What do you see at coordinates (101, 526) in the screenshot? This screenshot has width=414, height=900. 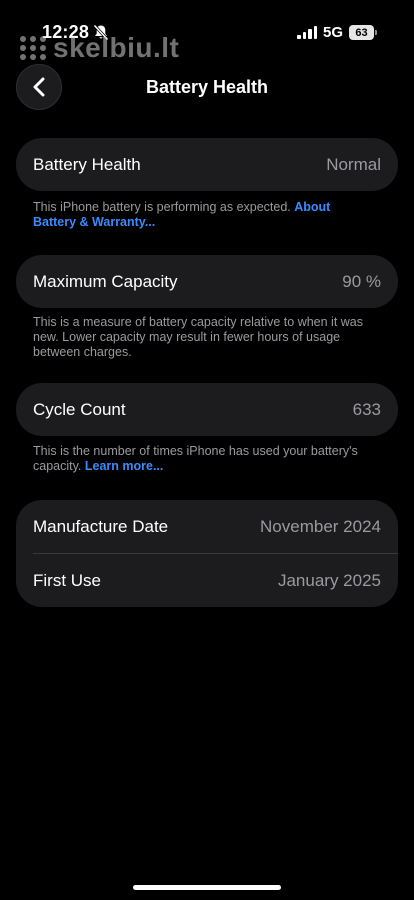 I see `manufacture-date-label: Manufacture Date` at bounding box center [101, 526].